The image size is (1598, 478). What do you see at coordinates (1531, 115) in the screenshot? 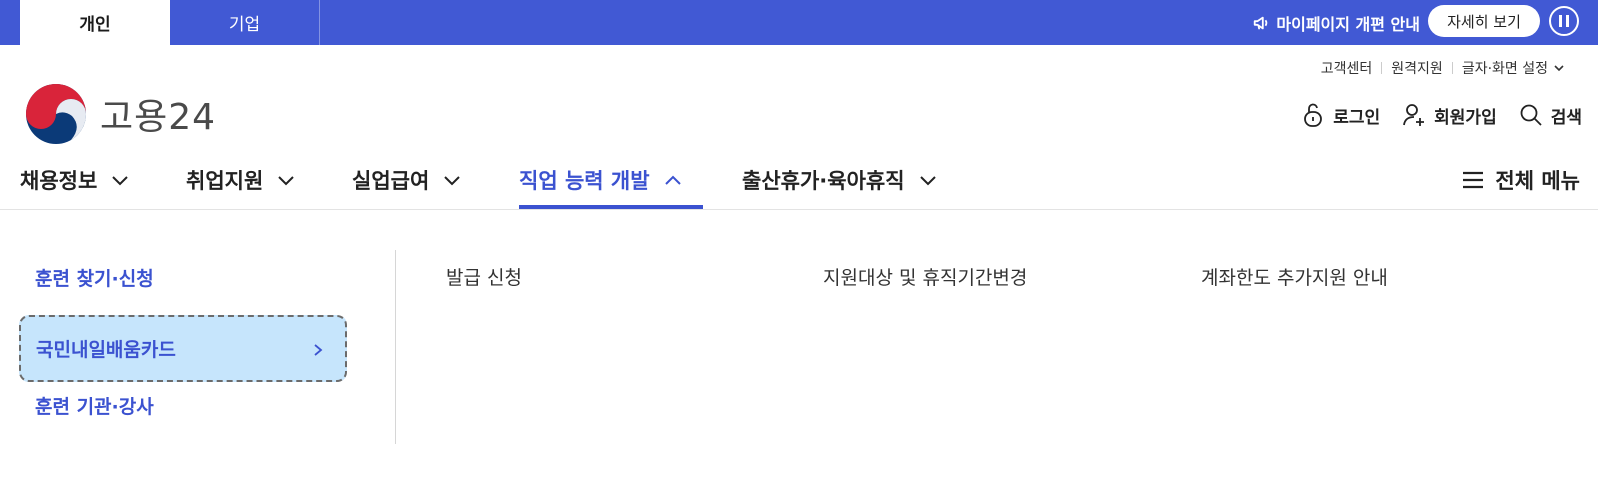
I see `search-icon` at bounding box center [1531, 115].